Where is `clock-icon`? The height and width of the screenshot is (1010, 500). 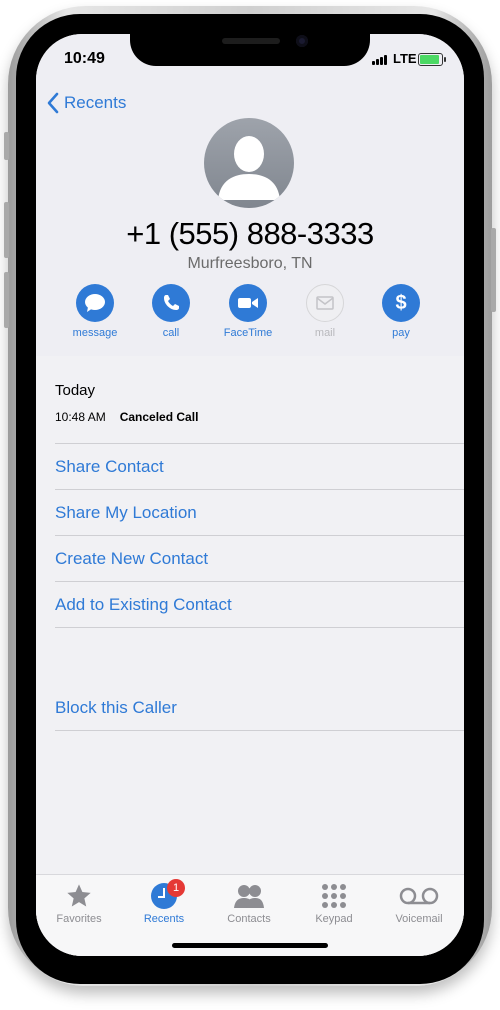 clock-icon is located at coordinates (164, 896).